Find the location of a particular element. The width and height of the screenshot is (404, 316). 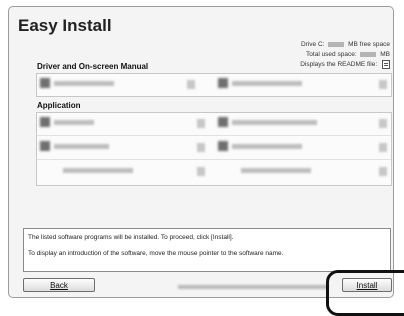

drive-label: Drive C: is located at coordinates (312, 44).